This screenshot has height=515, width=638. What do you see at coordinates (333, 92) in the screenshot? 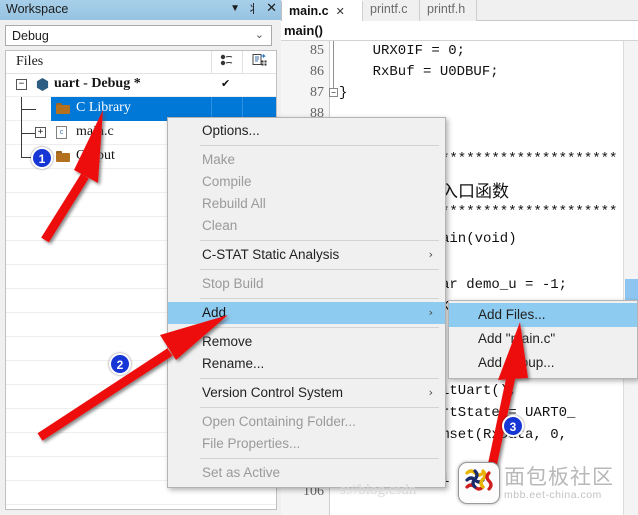
I see `fold-collapse-icon: −` at bounding box center [333, 92].